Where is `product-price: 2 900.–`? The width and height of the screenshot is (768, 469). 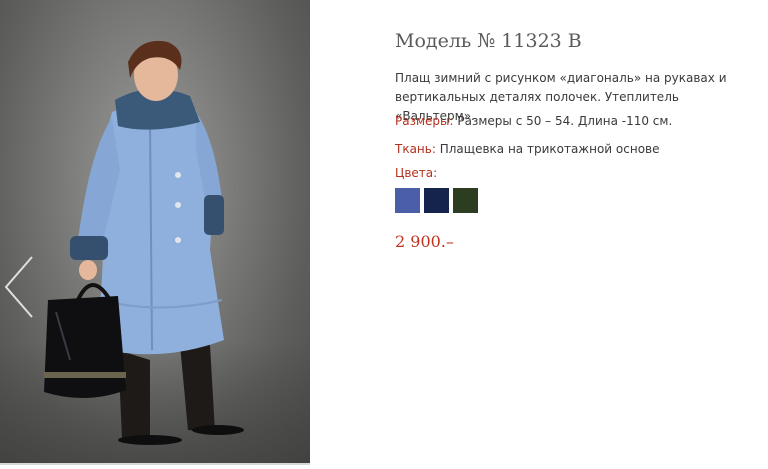 product-price: 2 900.– is located at coordinates (424, 241).